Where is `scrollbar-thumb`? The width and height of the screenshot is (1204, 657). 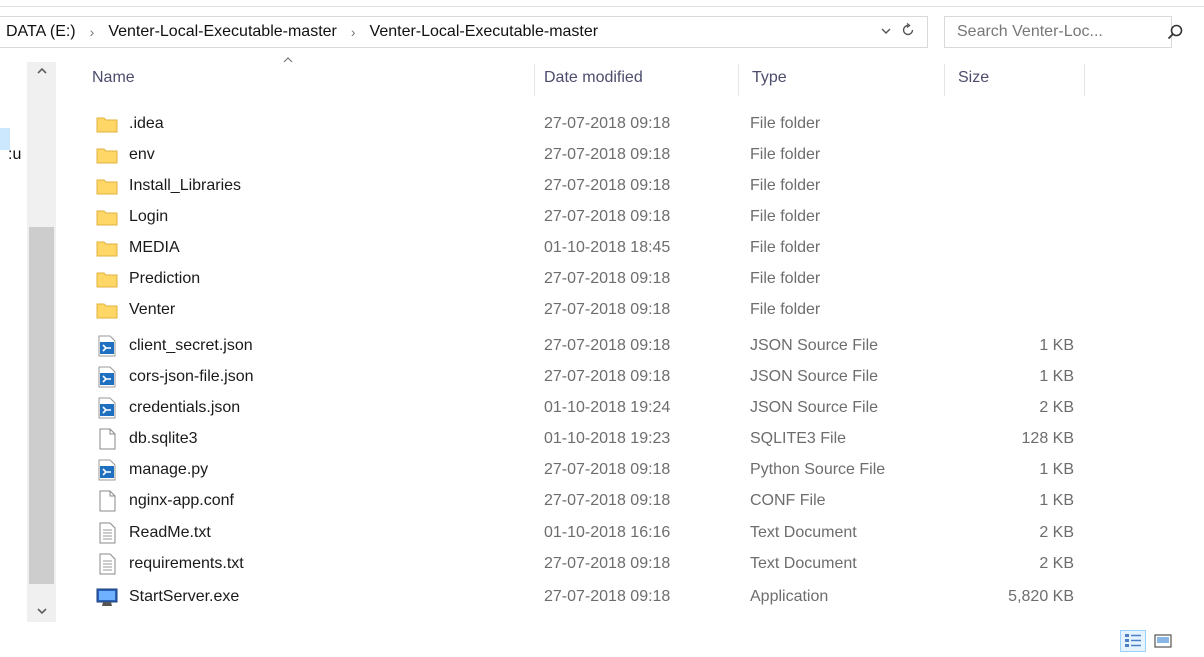 scrollbar-thumb is located at coordinates (41, 405).